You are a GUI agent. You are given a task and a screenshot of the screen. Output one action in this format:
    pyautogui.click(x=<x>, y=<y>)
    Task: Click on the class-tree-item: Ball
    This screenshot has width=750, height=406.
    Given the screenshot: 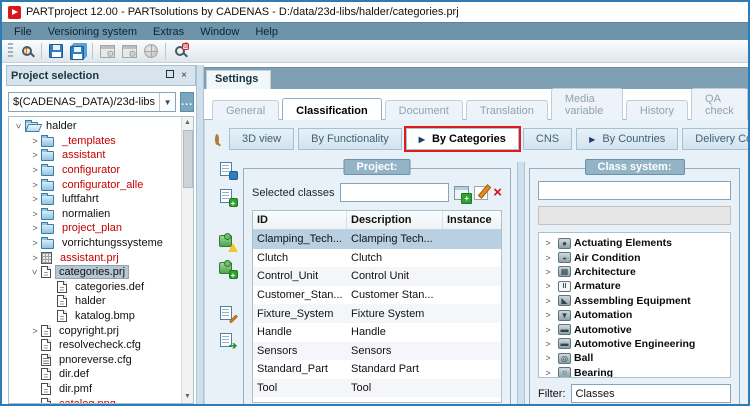 What is the action you would take?
    pyautogui.click(x=634, y=358)
    